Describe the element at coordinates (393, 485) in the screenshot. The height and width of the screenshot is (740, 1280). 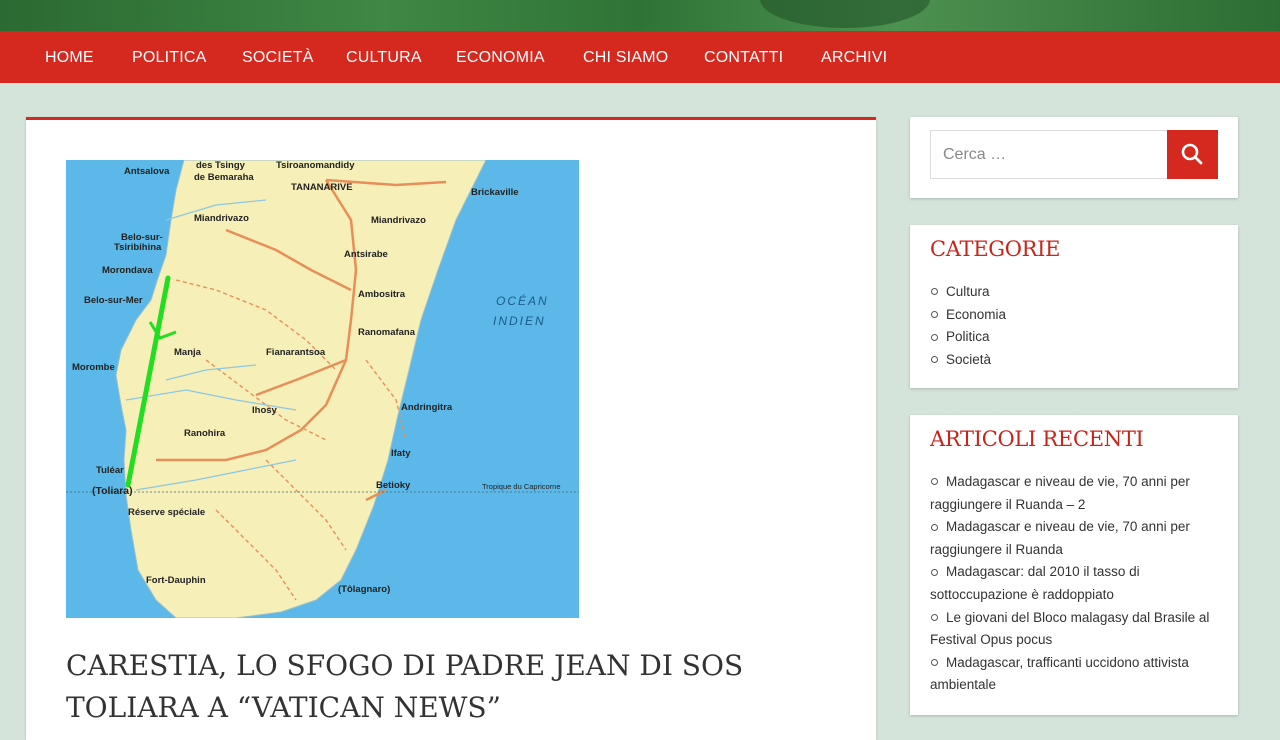
I see `map-label: Betioky` at that location.